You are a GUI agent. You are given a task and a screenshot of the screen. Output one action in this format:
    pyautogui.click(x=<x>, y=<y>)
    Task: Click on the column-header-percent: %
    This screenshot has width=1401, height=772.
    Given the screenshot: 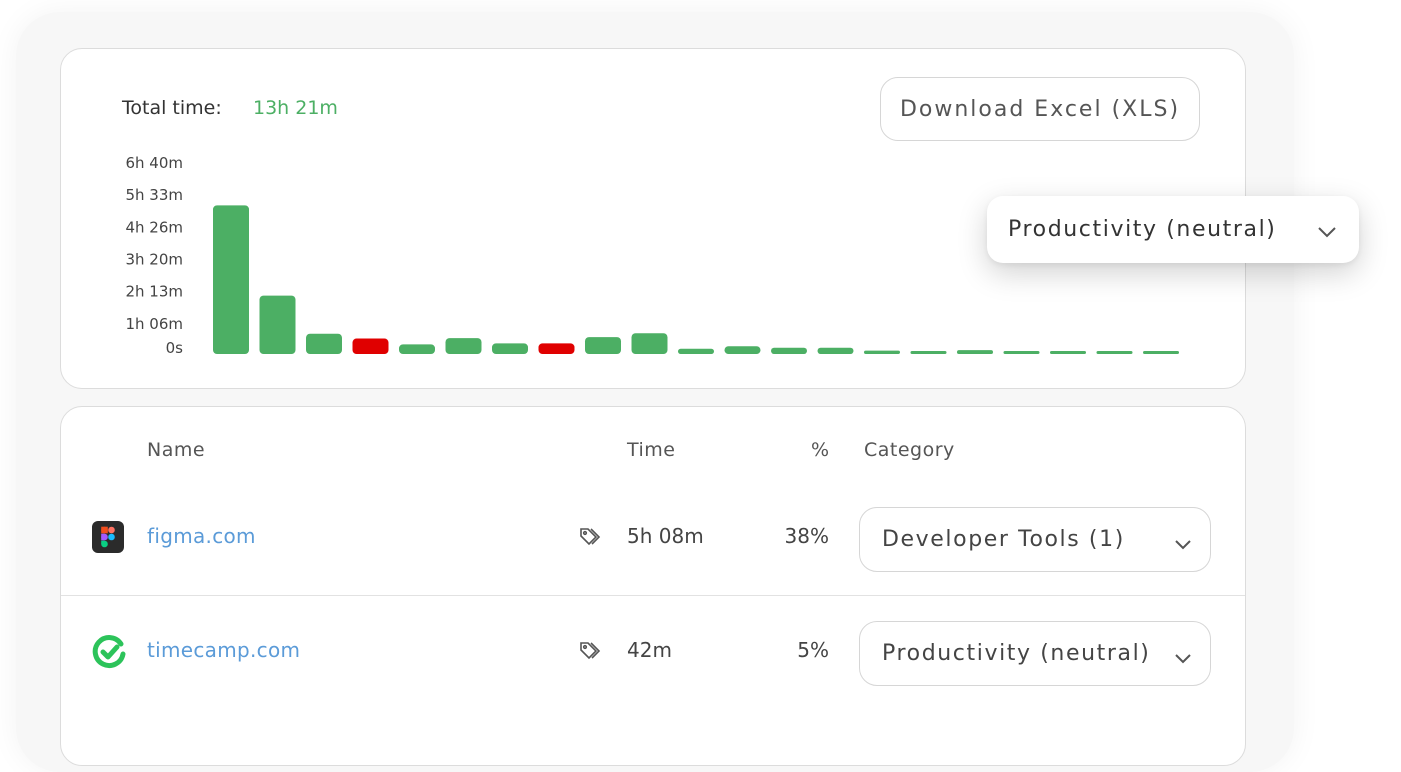 What is the action you would take?
    pyautogui.click(x=820, y=450)
    